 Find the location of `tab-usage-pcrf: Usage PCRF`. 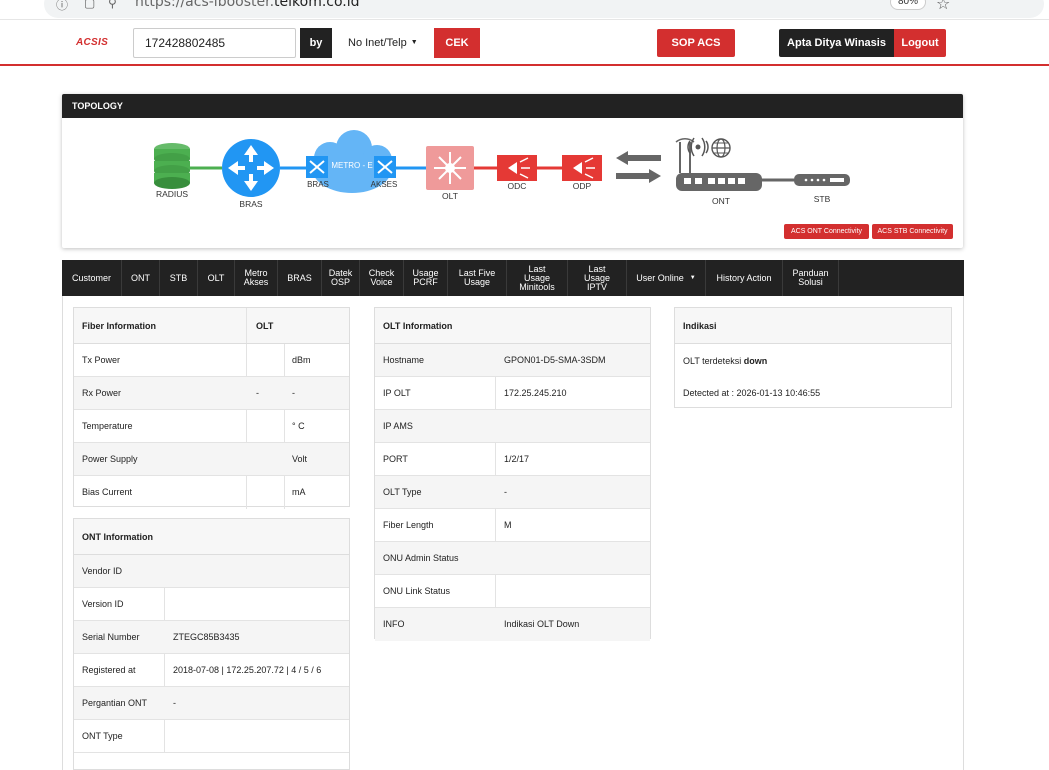

tab-usage-pcrf: Usage PCRF is located at coordinates (426, 278).